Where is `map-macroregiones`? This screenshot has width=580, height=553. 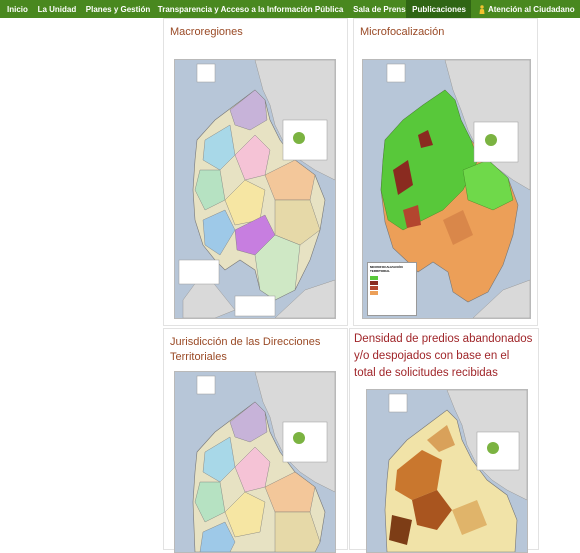 map-macroregiones is located at coordinates (255, 189).